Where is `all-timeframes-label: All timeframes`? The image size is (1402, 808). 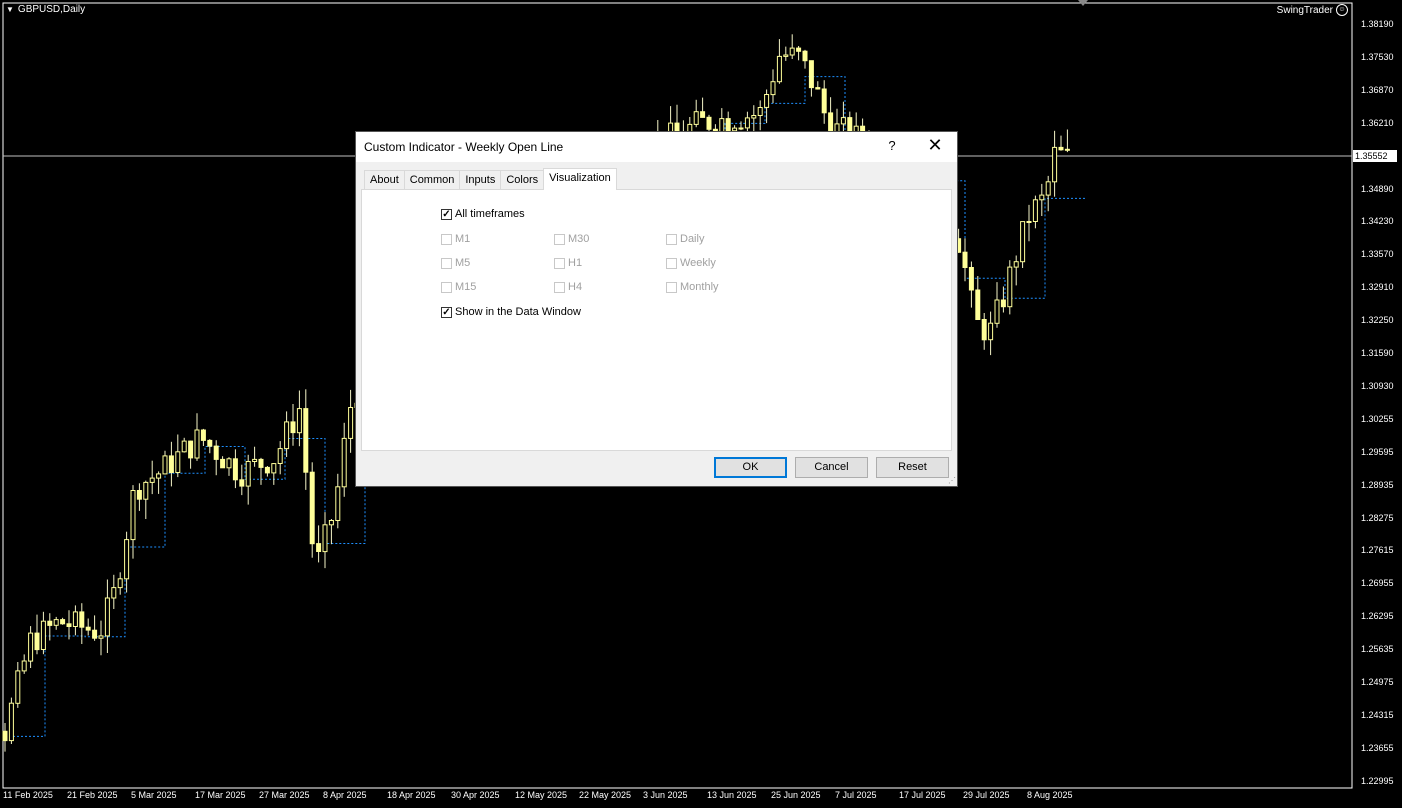
all-timeframes-label: All timeframes is located at coordinates (490, 214).